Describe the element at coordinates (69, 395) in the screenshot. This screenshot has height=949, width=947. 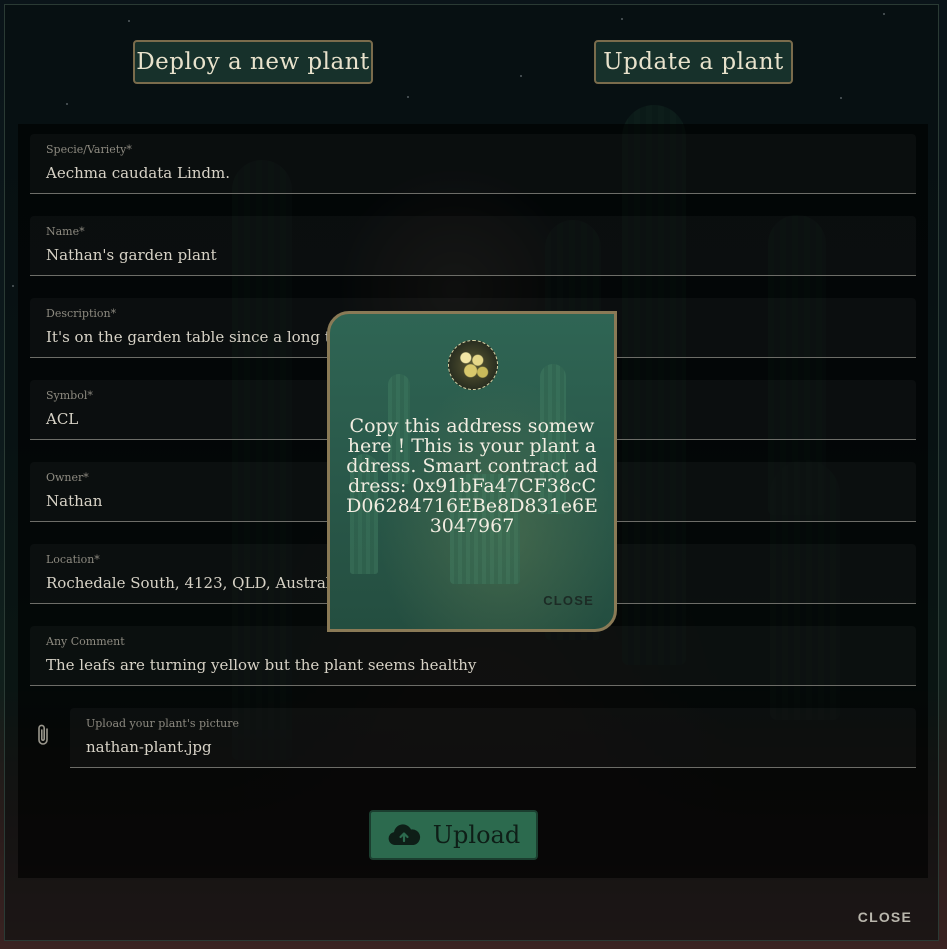
I see `symbol-label: Symbol*` at that location.